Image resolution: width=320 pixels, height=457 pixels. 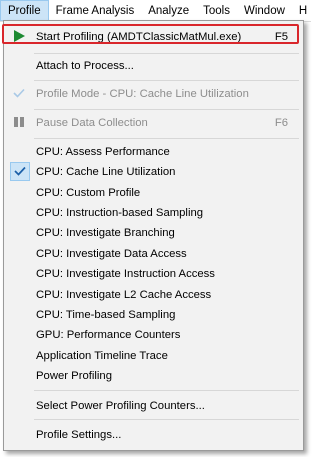 What do you see at coordinates (19, 36) in the screenshot?
I see `play-icon` at bounding box center [19, 36].